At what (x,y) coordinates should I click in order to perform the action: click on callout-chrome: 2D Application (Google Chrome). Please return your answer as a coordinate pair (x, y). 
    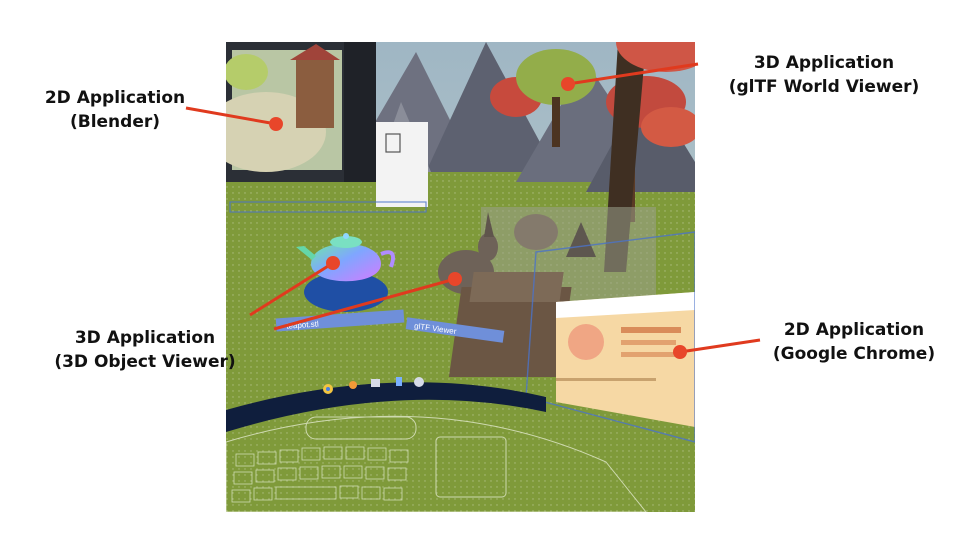
    Looking at the image, I should click on (854, 342).